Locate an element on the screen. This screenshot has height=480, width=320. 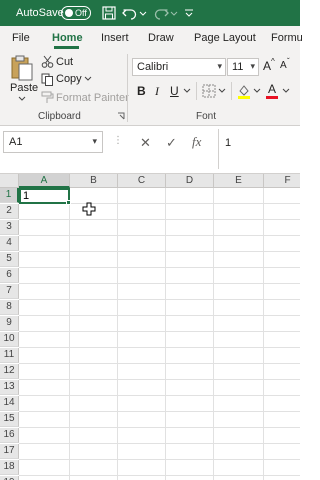
row-header-11: 11 is located at coordinates (9, 355).